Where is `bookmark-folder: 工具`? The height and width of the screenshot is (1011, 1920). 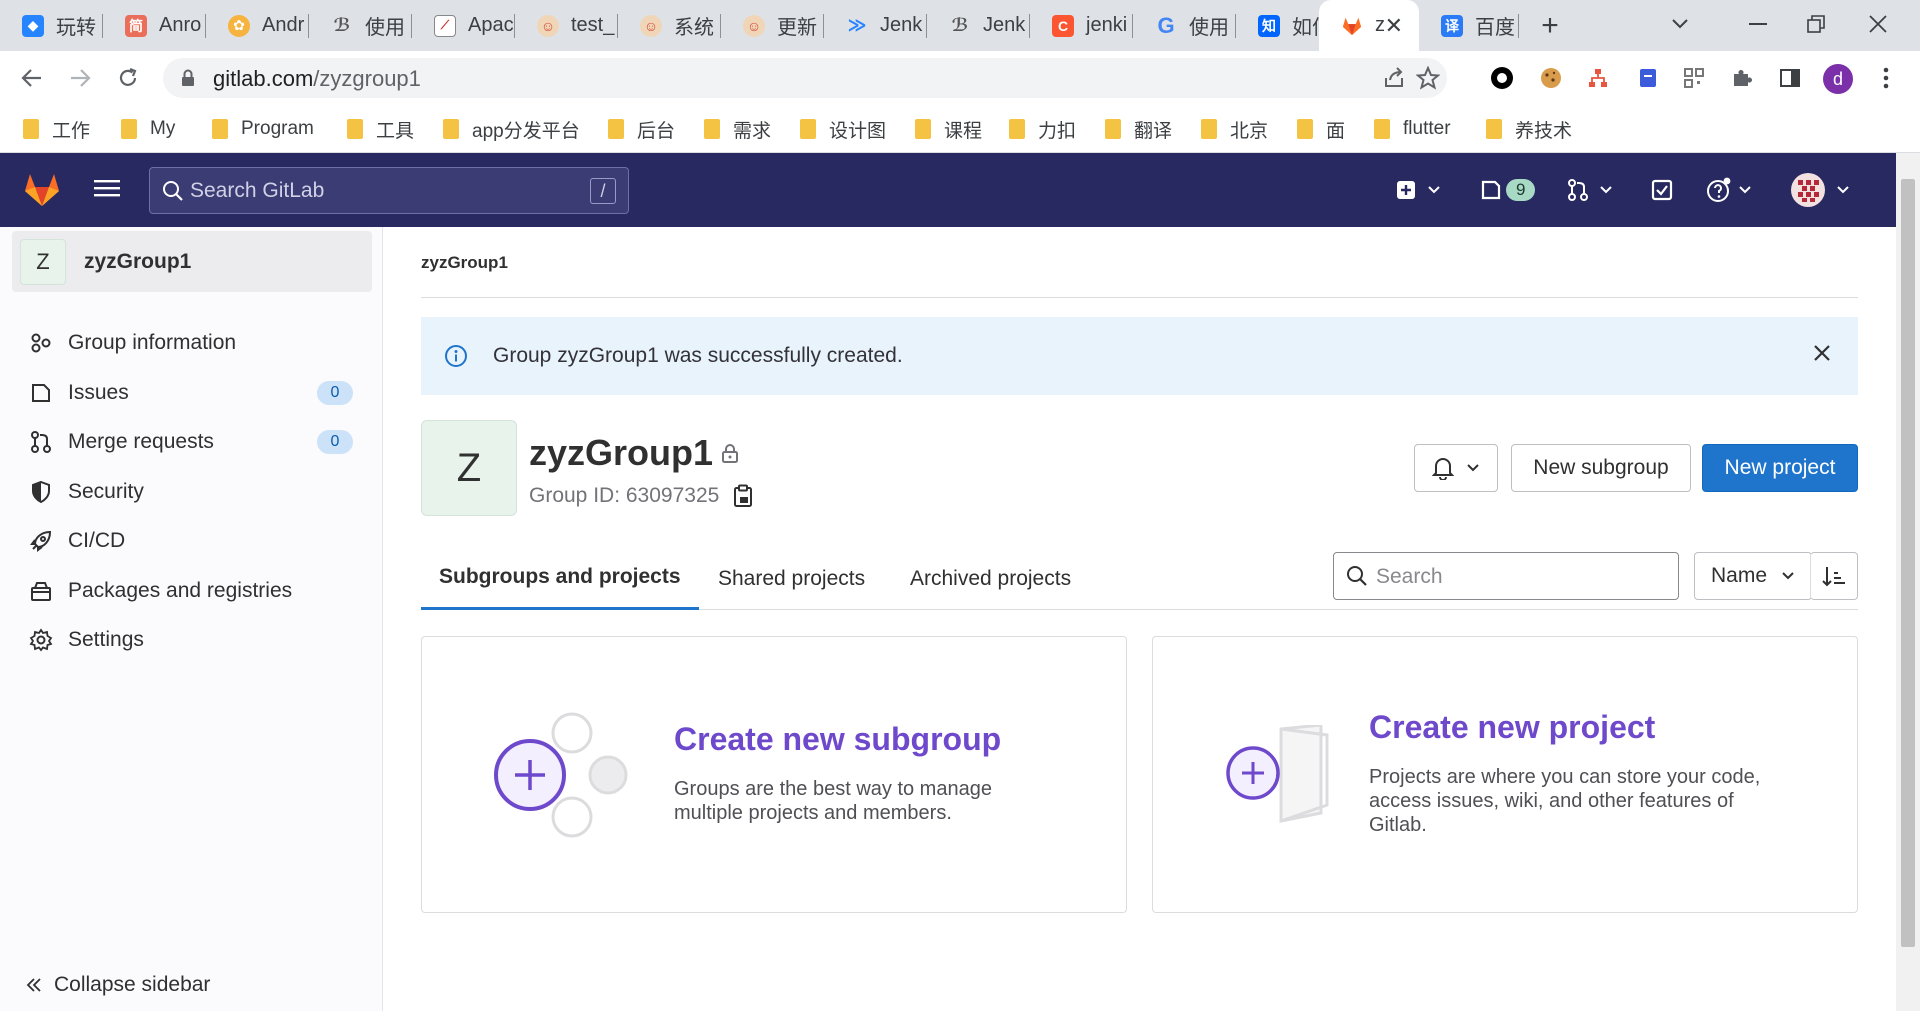 bookmark-folder: 工具 is located at coordinates (380, 129).